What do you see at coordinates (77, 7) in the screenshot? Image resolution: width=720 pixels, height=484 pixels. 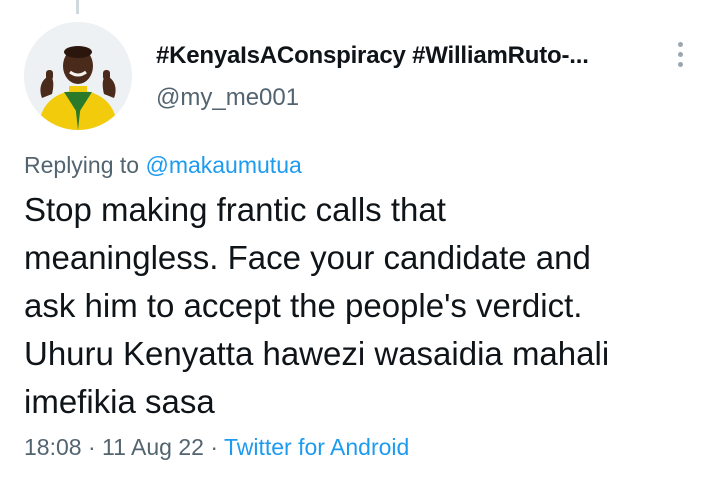 I see `thread-connector-line` at bounding box center [77, 7].